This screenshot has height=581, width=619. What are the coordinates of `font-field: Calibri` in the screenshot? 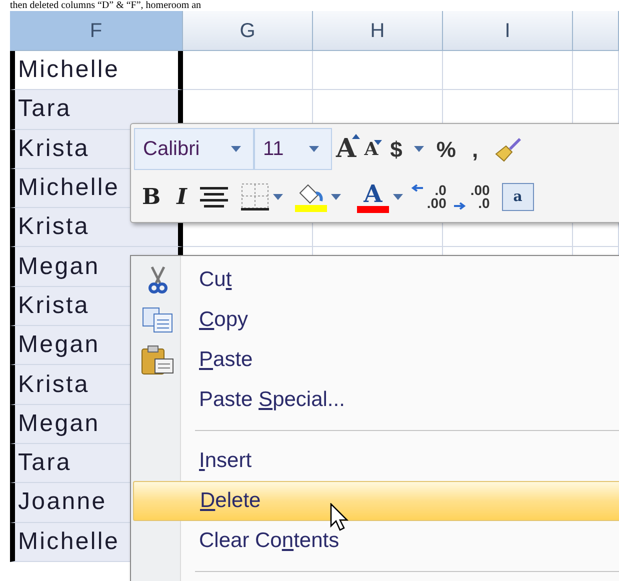 It's located at (194, 149).